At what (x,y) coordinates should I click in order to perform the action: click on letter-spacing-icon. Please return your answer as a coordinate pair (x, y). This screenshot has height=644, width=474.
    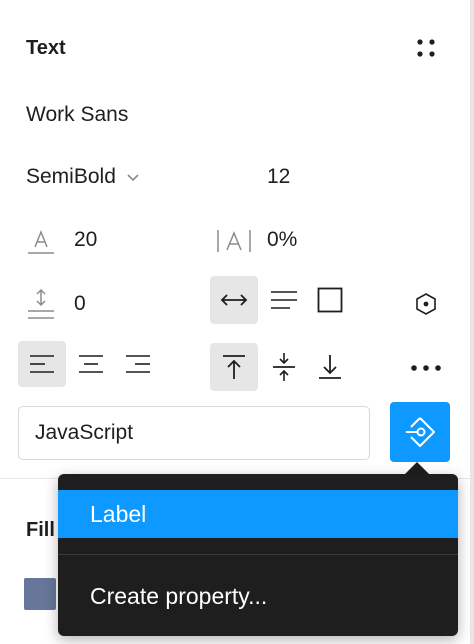
    Looking at the image, I should click on (234, 241).